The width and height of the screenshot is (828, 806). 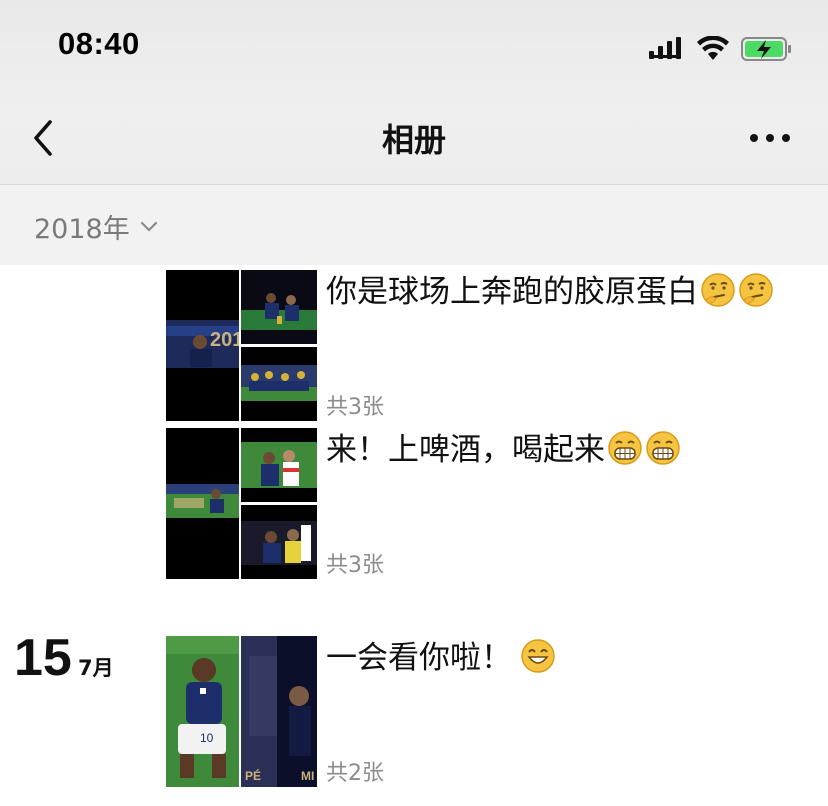 What do you see at coordinates (294, 480) in the screenshot?
I see `svg-text: 5` at bounding box center [294, 480].